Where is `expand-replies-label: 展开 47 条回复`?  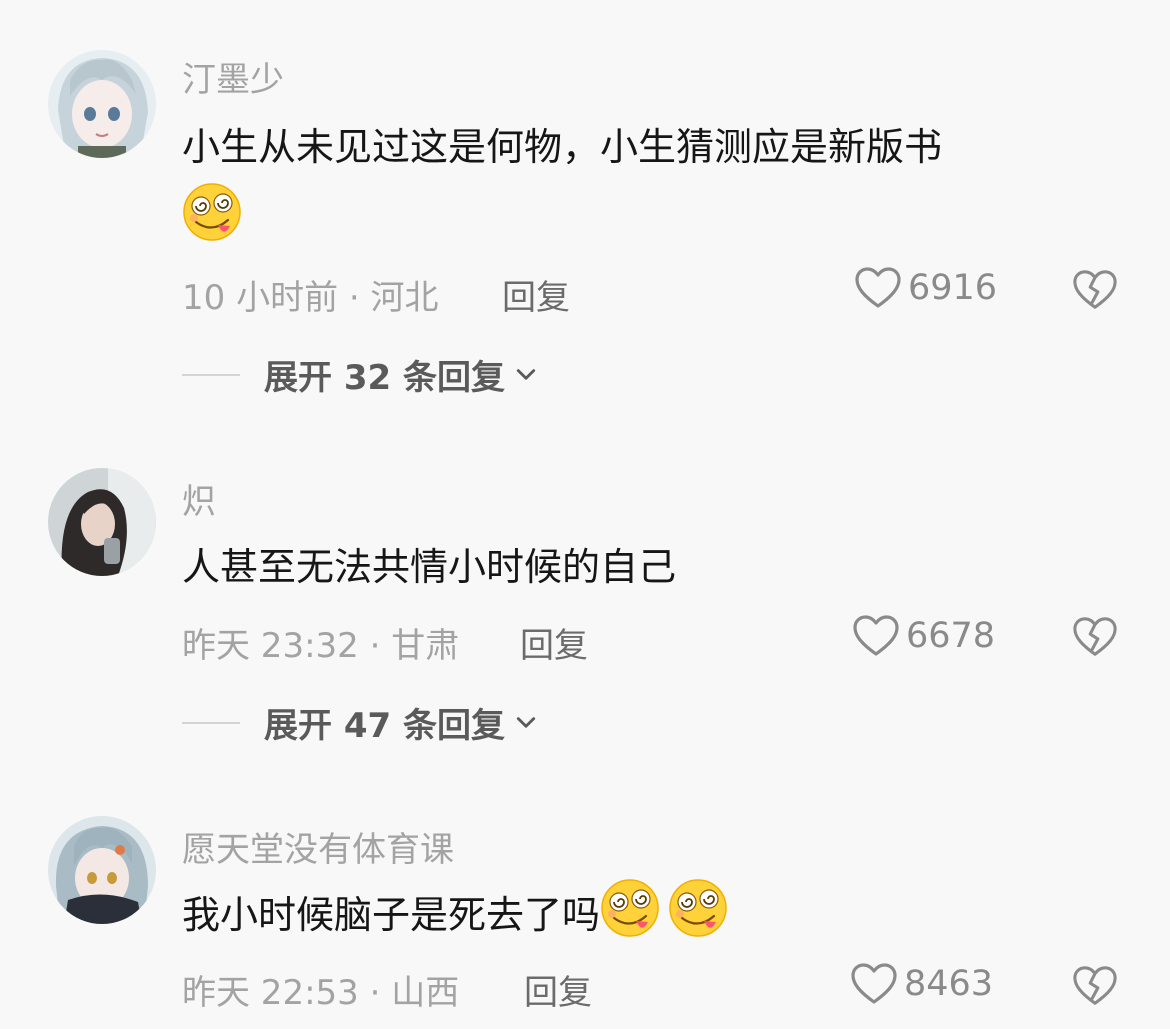
expand-replies-label: 展开 47 条回复 is located at coordinates (384, 726).